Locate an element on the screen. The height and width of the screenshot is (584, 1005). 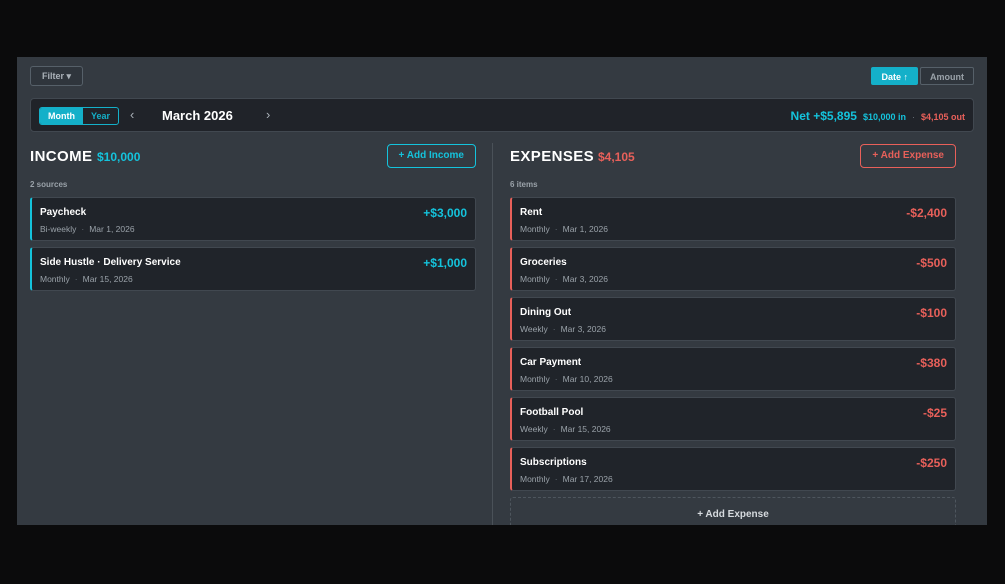
item-meta: Monthly · Mar 3, 2026 is located at coordinates (564, 279).